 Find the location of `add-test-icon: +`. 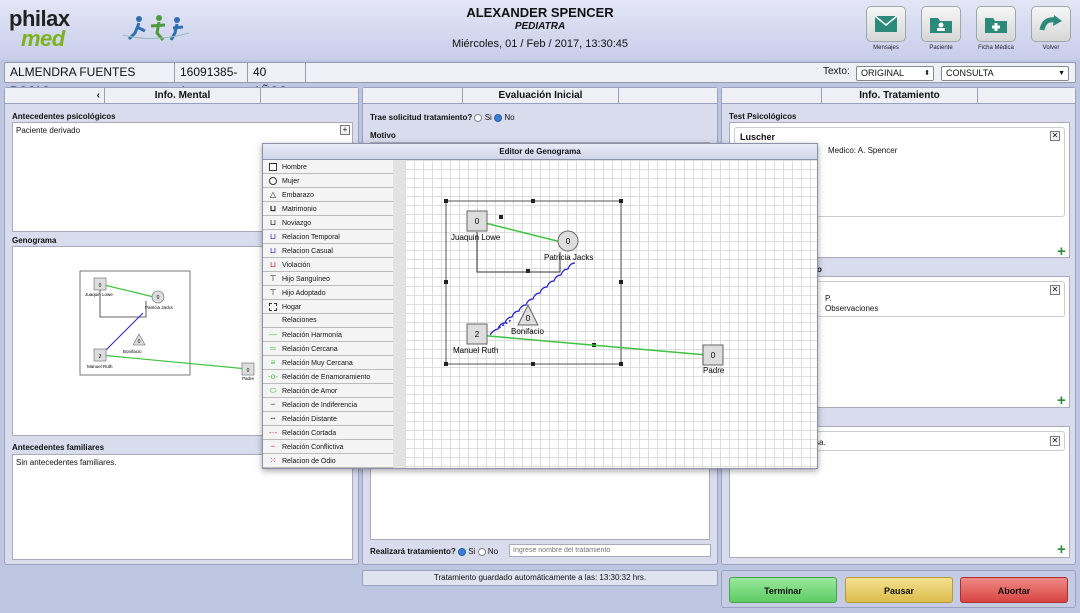

add-test-icon: + is located at coordinates (1061, 251).